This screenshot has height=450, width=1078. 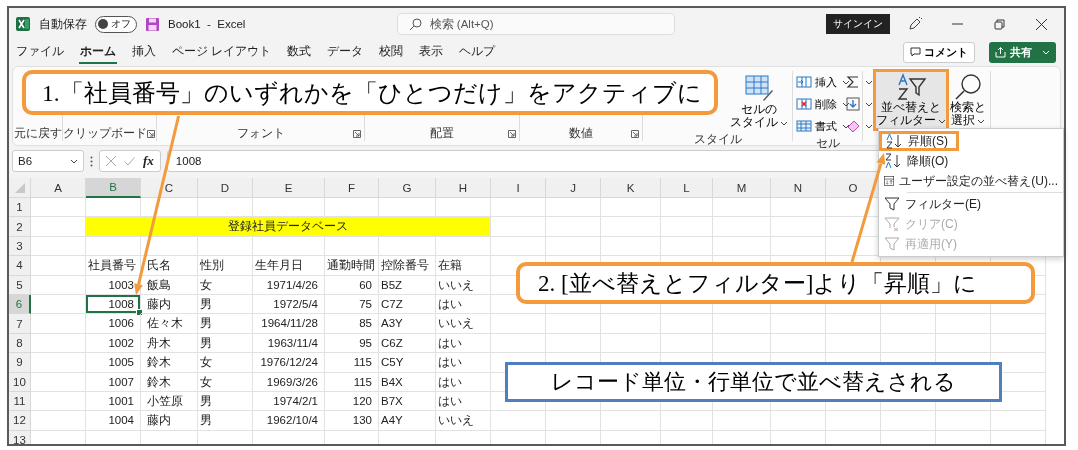 What do you see at coordinates (20, 382) in the screenshot?
I see `row-header: 10` at bounding box center [20, 382].